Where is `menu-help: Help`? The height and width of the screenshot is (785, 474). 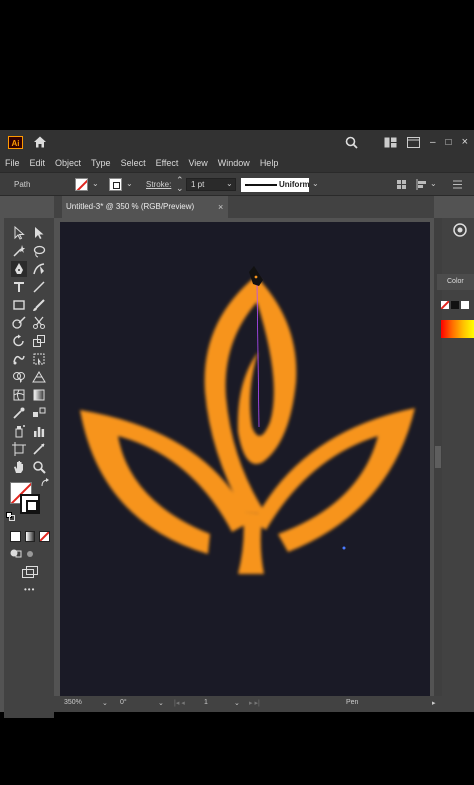 menu-help: Help is located at coordinates (269, 163).